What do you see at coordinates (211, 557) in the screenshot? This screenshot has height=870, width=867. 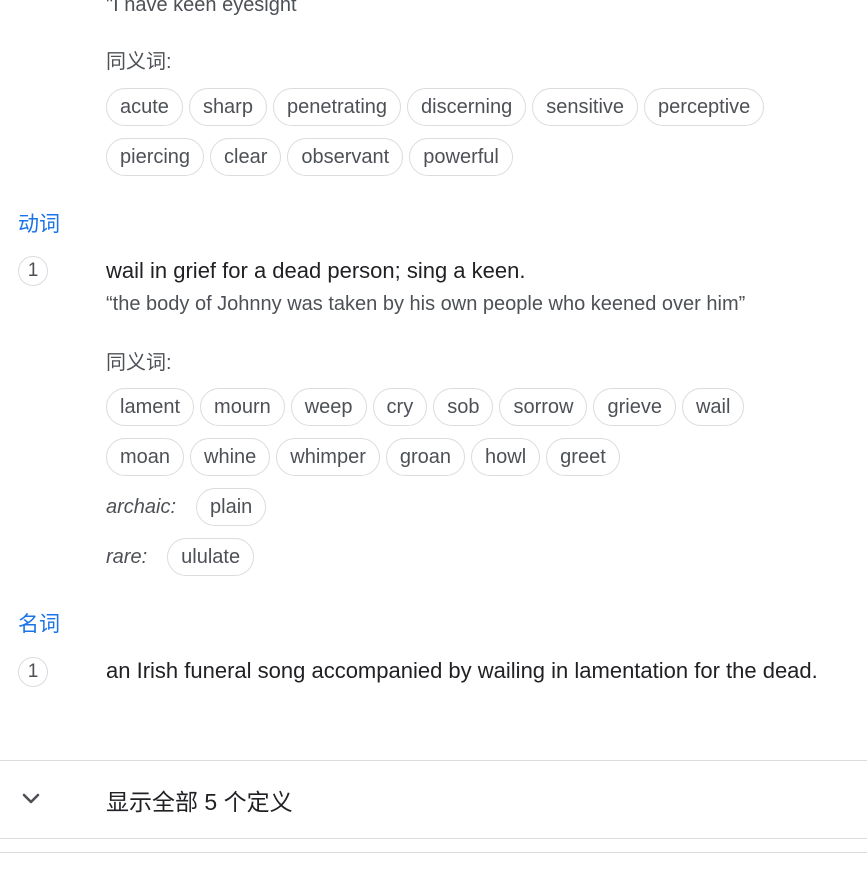 I see `synonym-chip: ululate` at bounding box center [211, 557].